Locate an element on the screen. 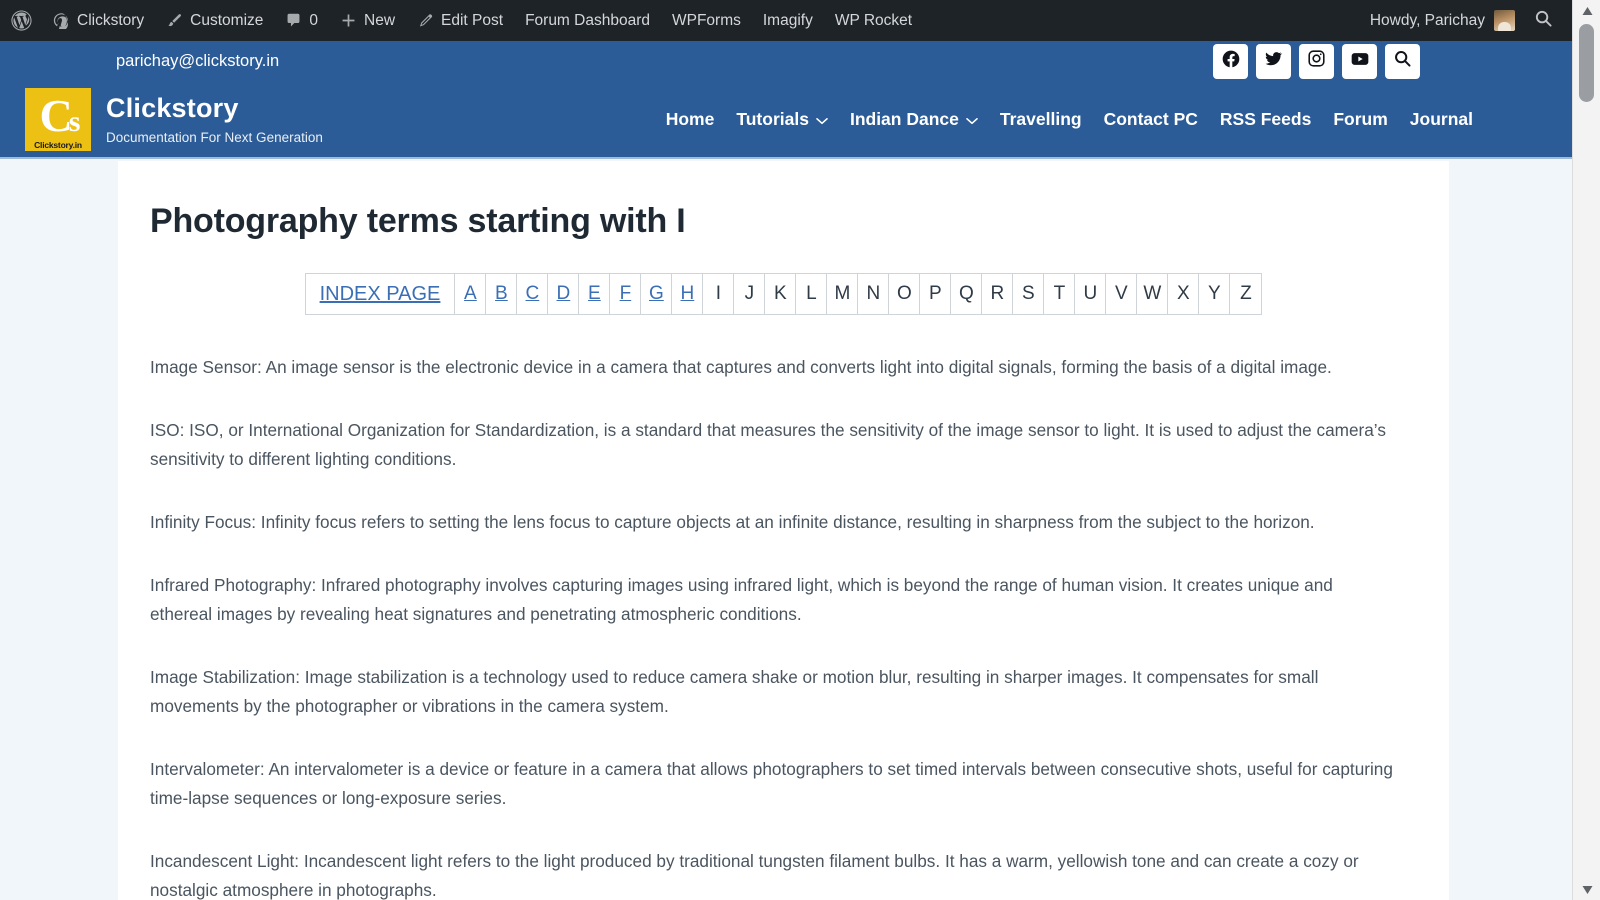 Image resolution: width=1600 pixels, height=900 pixels. index-letter-g: G is located at coordinates (657, 294).